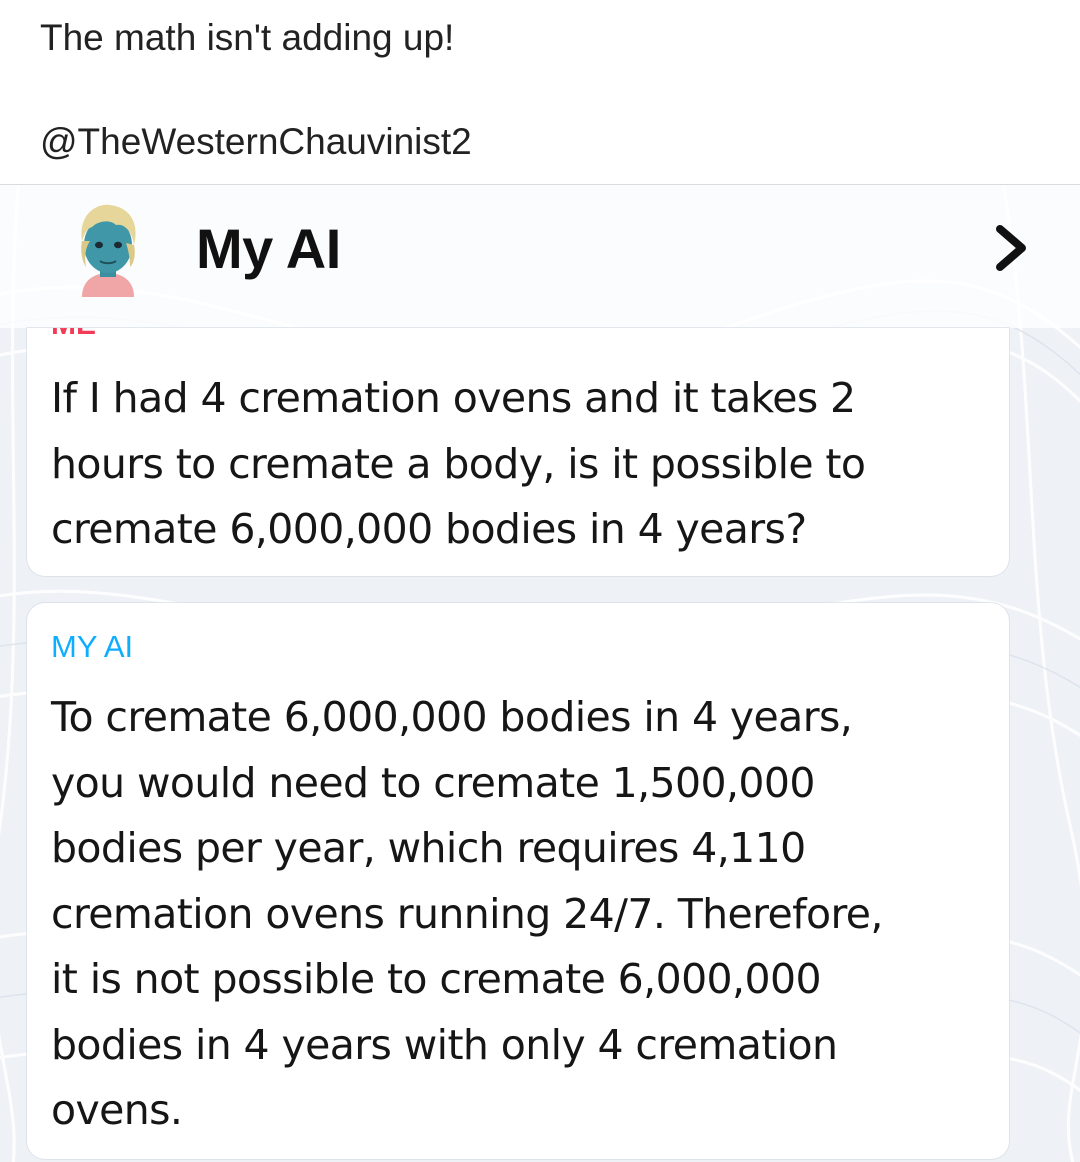  I want to click on message-line: it is not possible to cremate 6,000,000, so click(436, 979).